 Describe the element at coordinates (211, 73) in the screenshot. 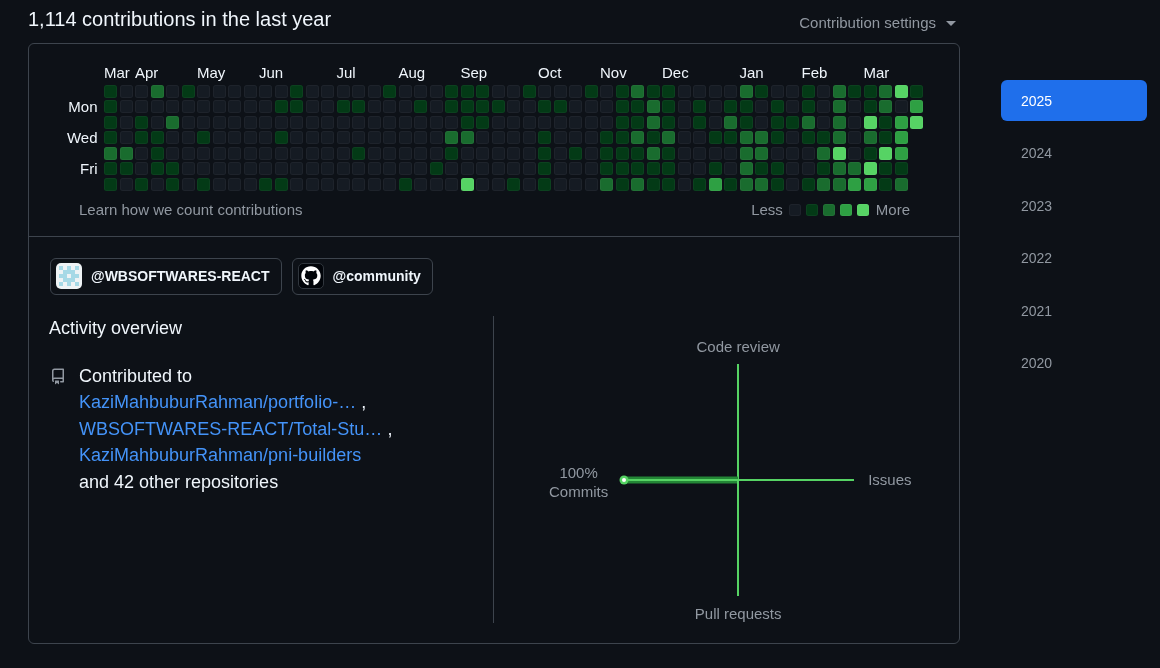

I see `month-label: May` at that location.